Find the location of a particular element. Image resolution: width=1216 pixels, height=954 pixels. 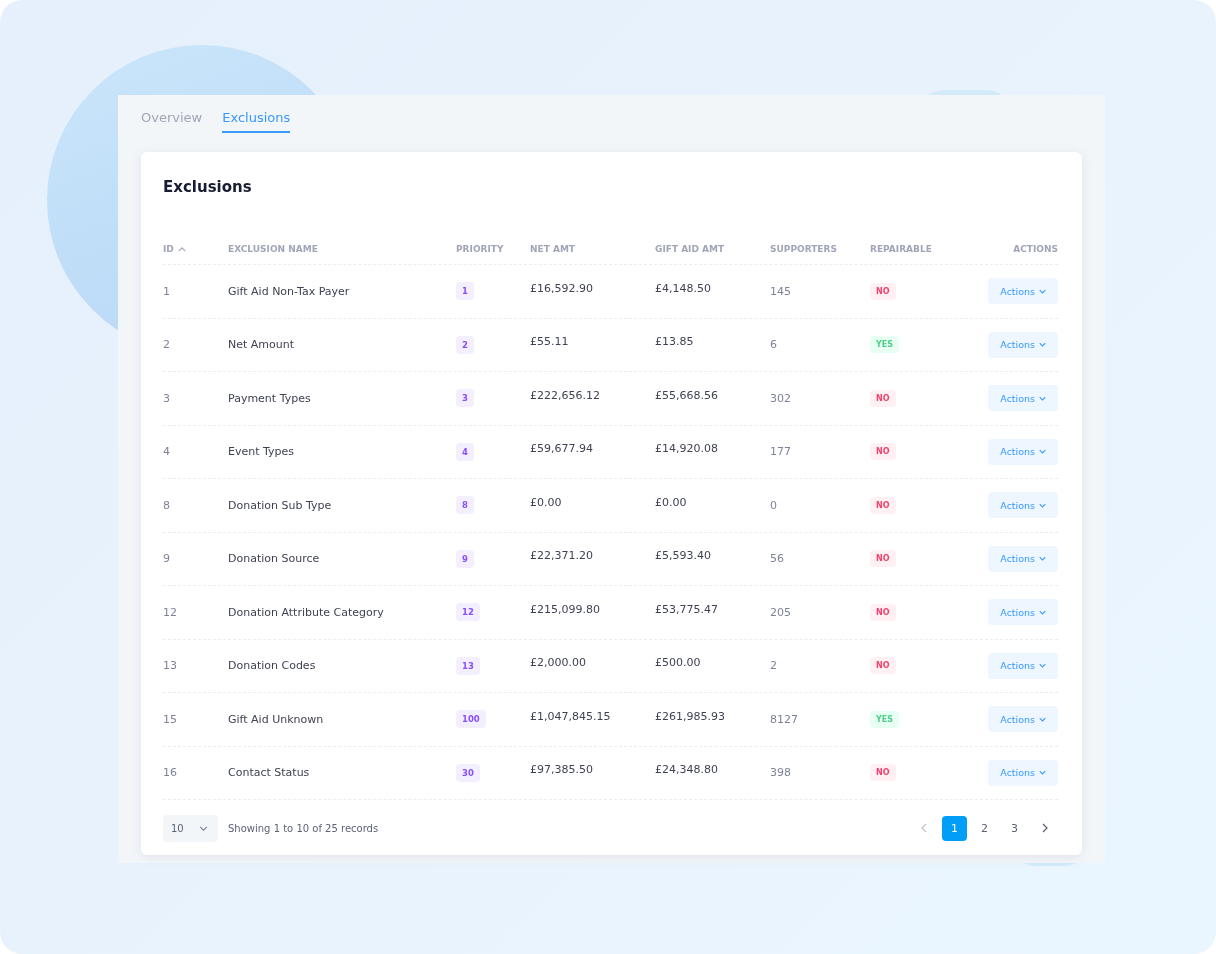

id-cell: 13 is located at coordinates (170, 666).